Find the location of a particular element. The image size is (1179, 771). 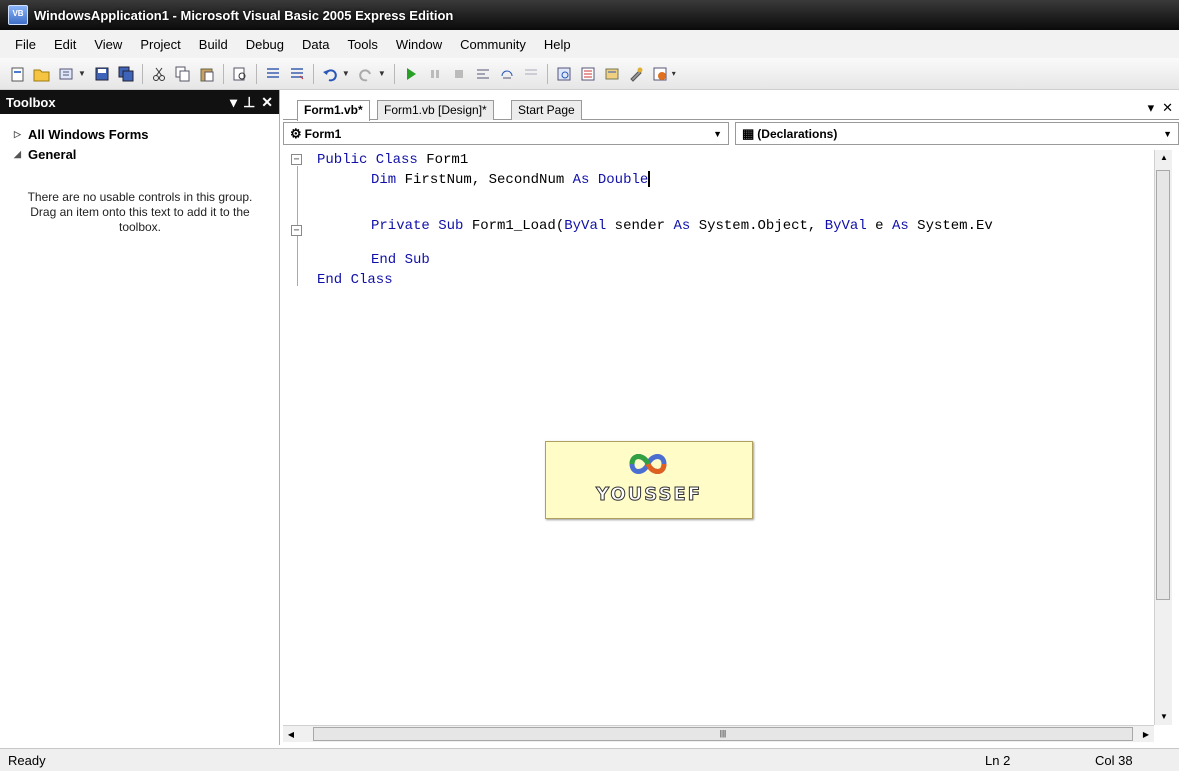

collapse-class-icon: − is located at coordinates (296, 159).